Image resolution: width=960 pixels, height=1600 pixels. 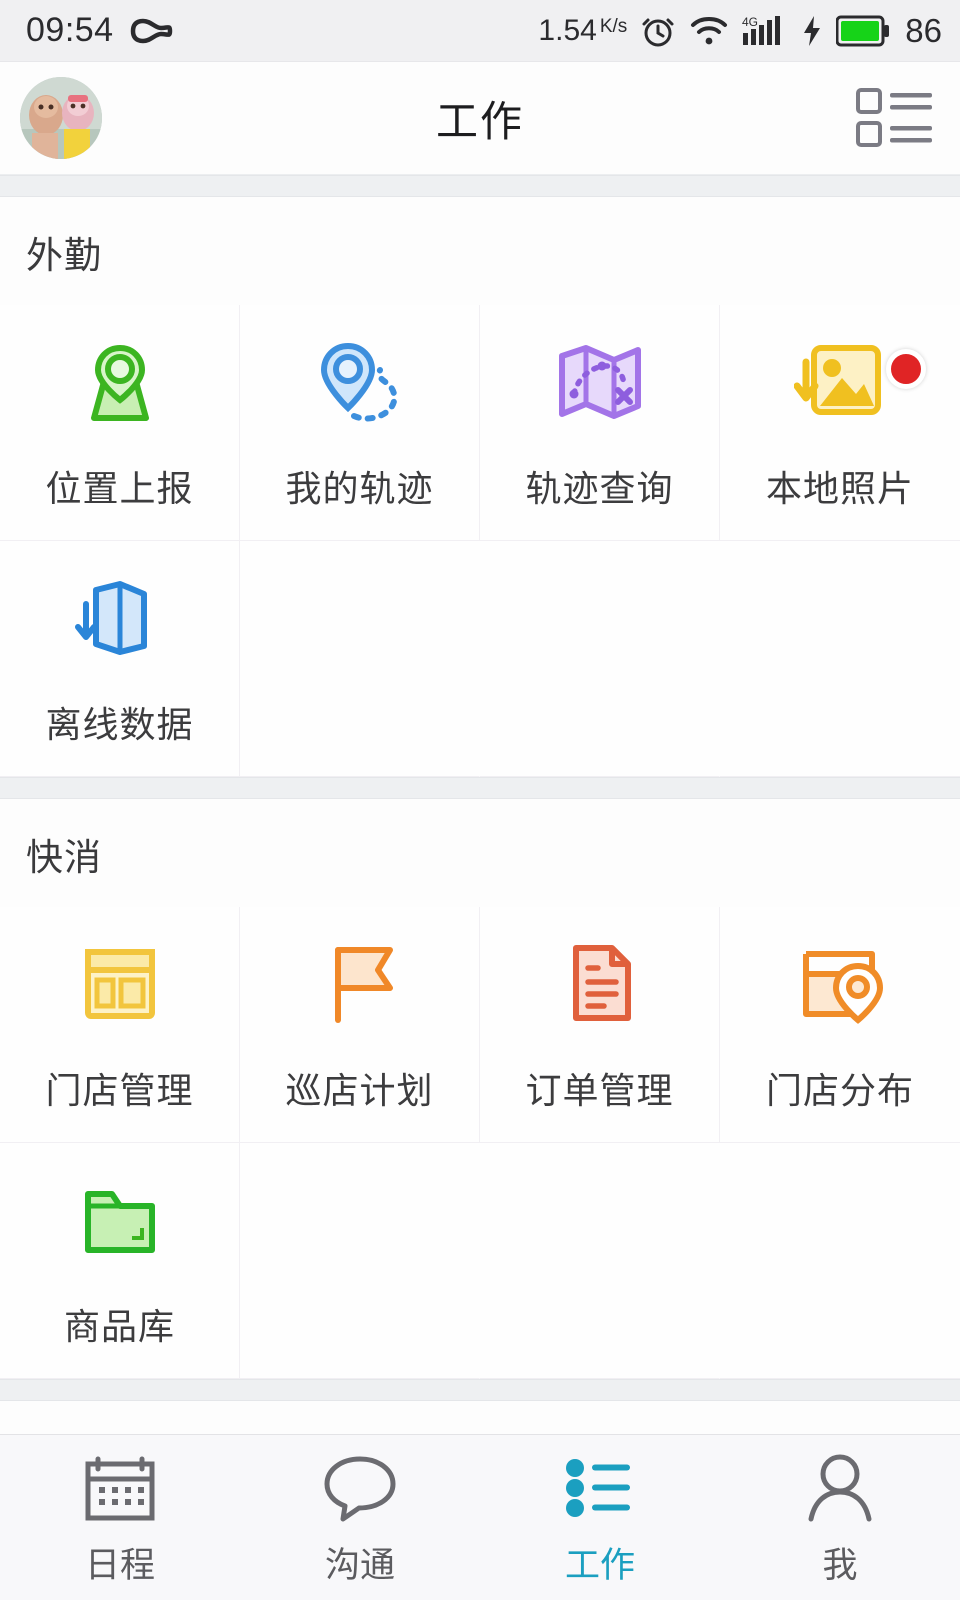 I want to click on page-title: 工作, so click(x=479, y=121).